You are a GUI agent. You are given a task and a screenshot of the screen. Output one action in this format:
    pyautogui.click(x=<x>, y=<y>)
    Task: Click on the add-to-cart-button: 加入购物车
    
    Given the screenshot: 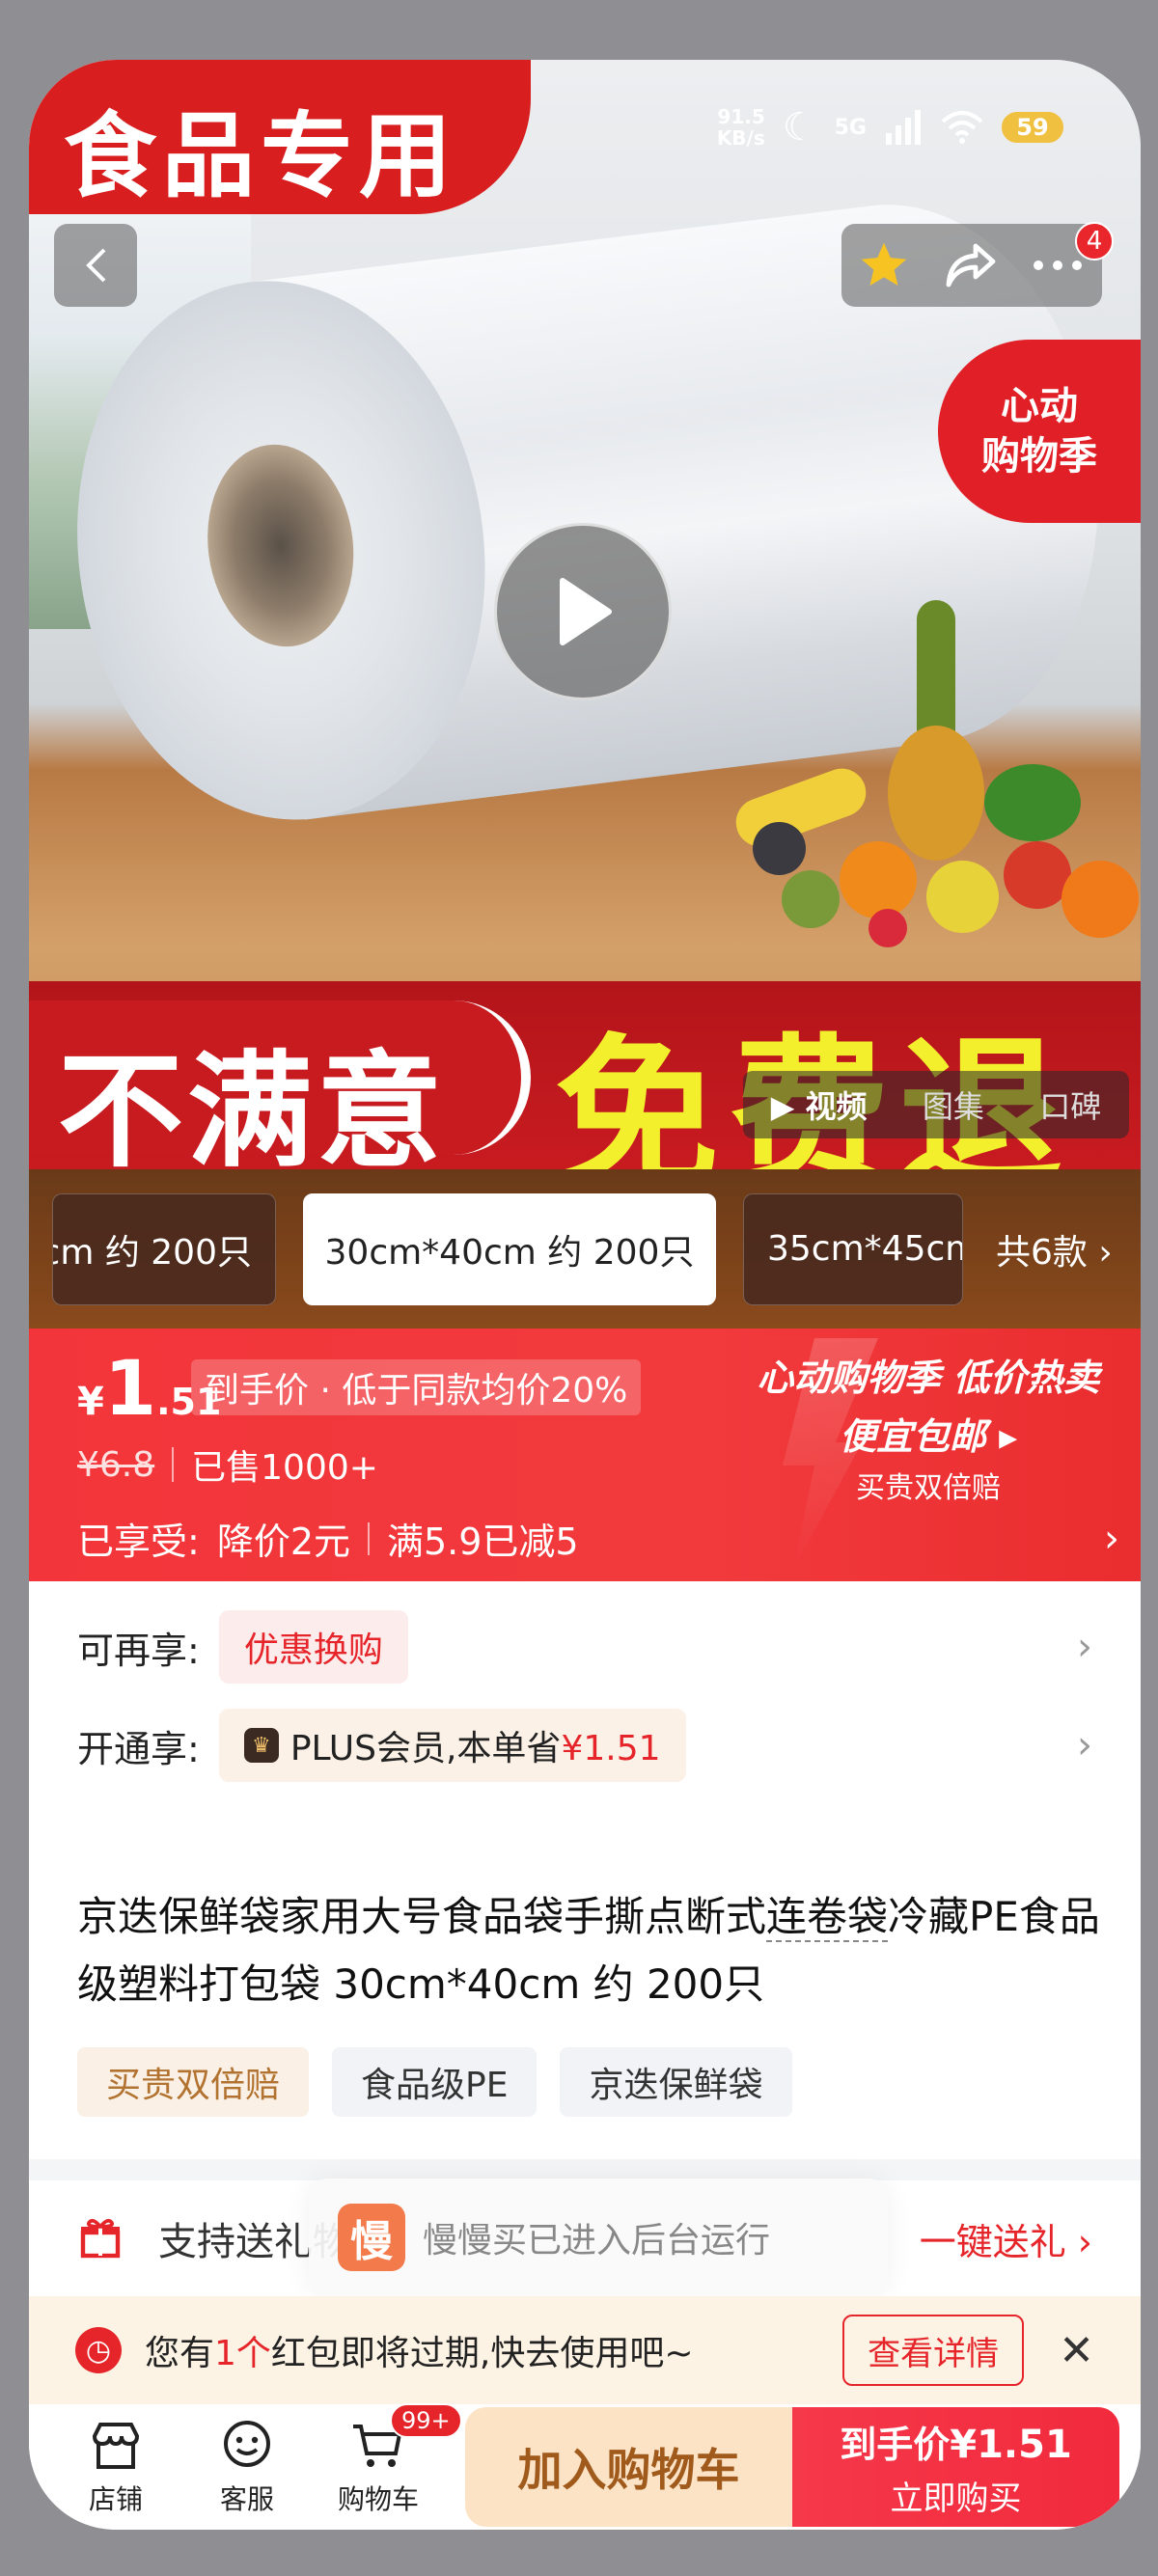 What is the action you would take?
    pyautogui.click(x=628, y=2467)
    